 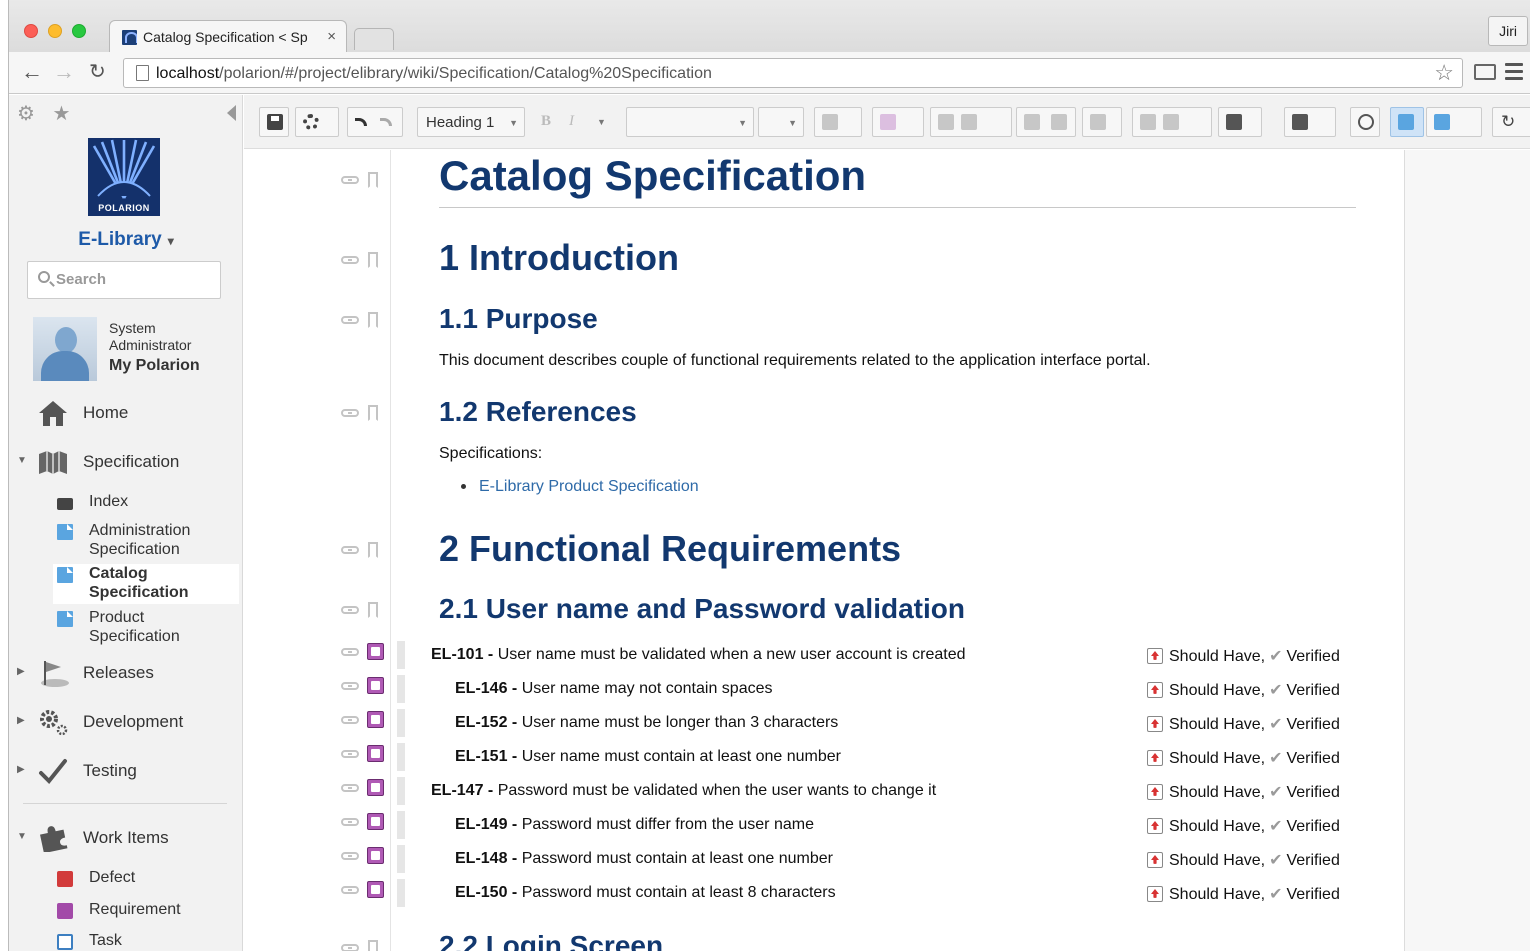 What do you see at coordinates (79, 31) in the screenshot?
I see `zoom-window-button` at bounding box center [79, 31].